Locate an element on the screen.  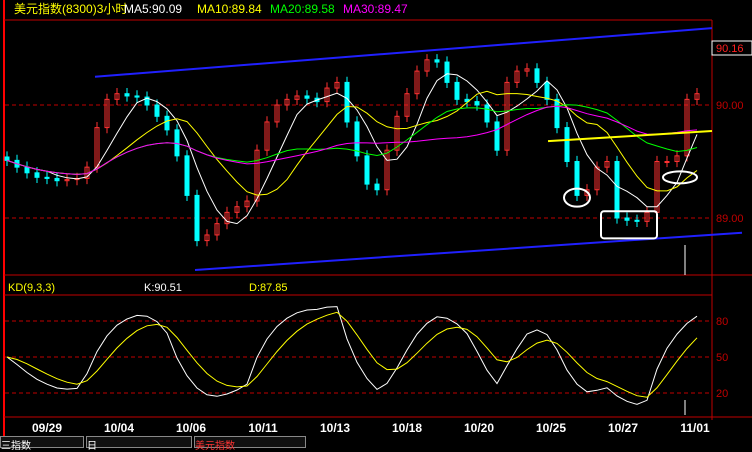
kd-d-value: D:87.85 is located at coordinates (268, 288).